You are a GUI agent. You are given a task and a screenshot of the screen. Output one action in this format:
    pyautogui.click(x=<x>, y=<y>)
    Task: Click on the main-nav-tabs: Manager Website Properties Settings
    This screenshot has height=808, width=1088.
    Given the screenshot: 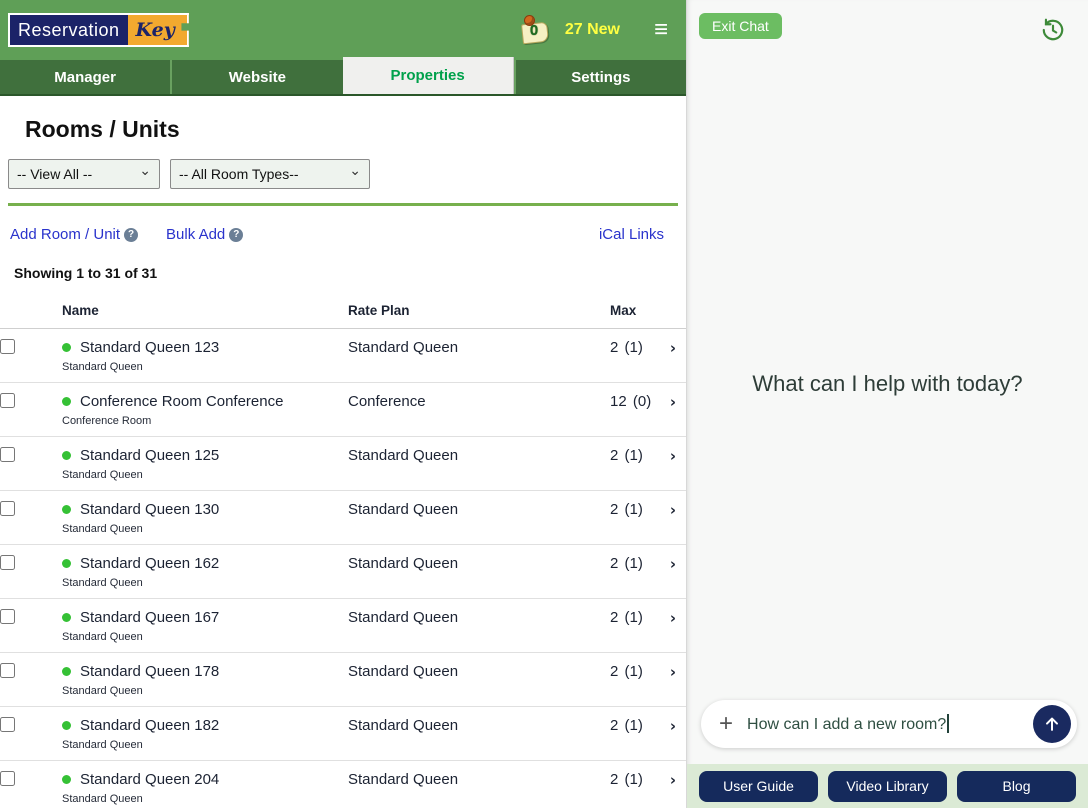 What is the action you would take?
    pyautogui.click(x=343, y=76)
    